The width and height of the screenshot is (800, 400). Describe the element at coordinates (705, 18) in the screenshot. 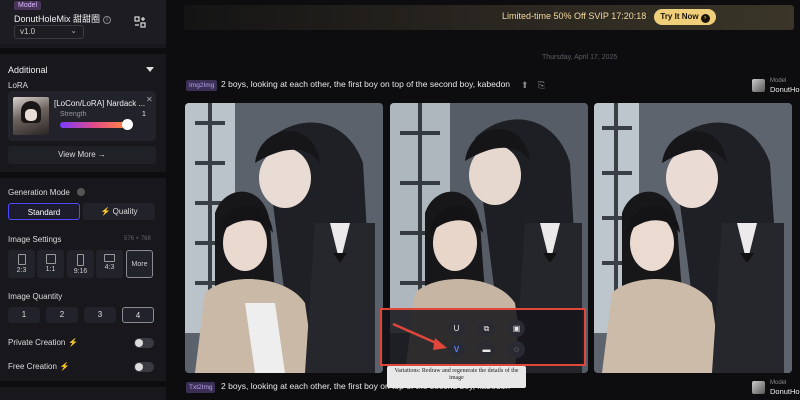

I see `arrow-right-icon: ›` at that location.